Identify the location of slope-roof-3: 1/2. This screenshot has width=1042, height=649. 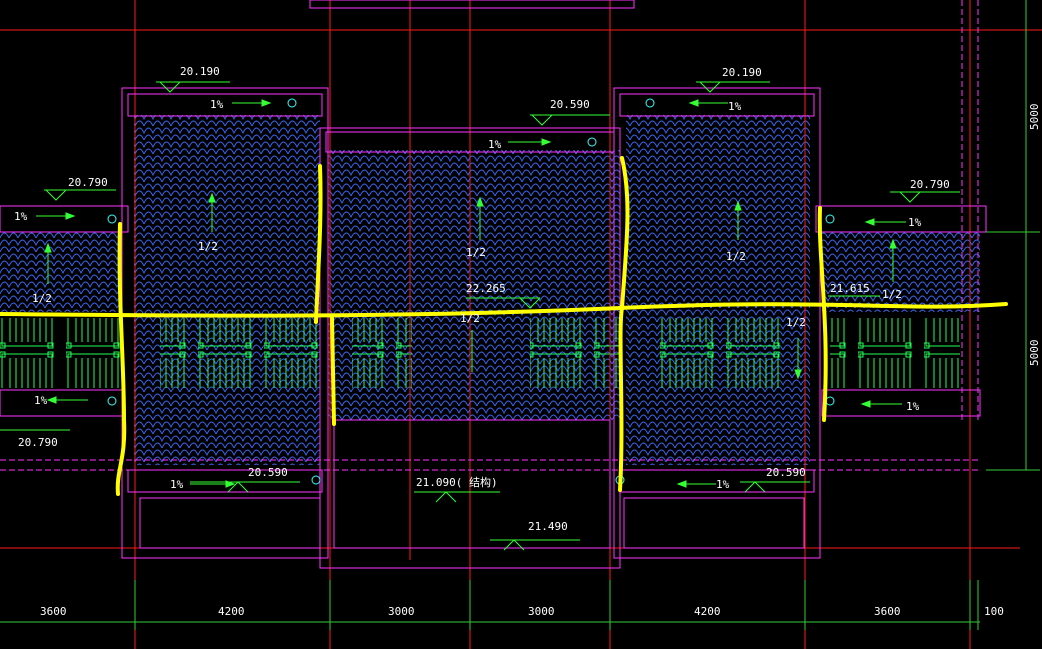
(736, 256).